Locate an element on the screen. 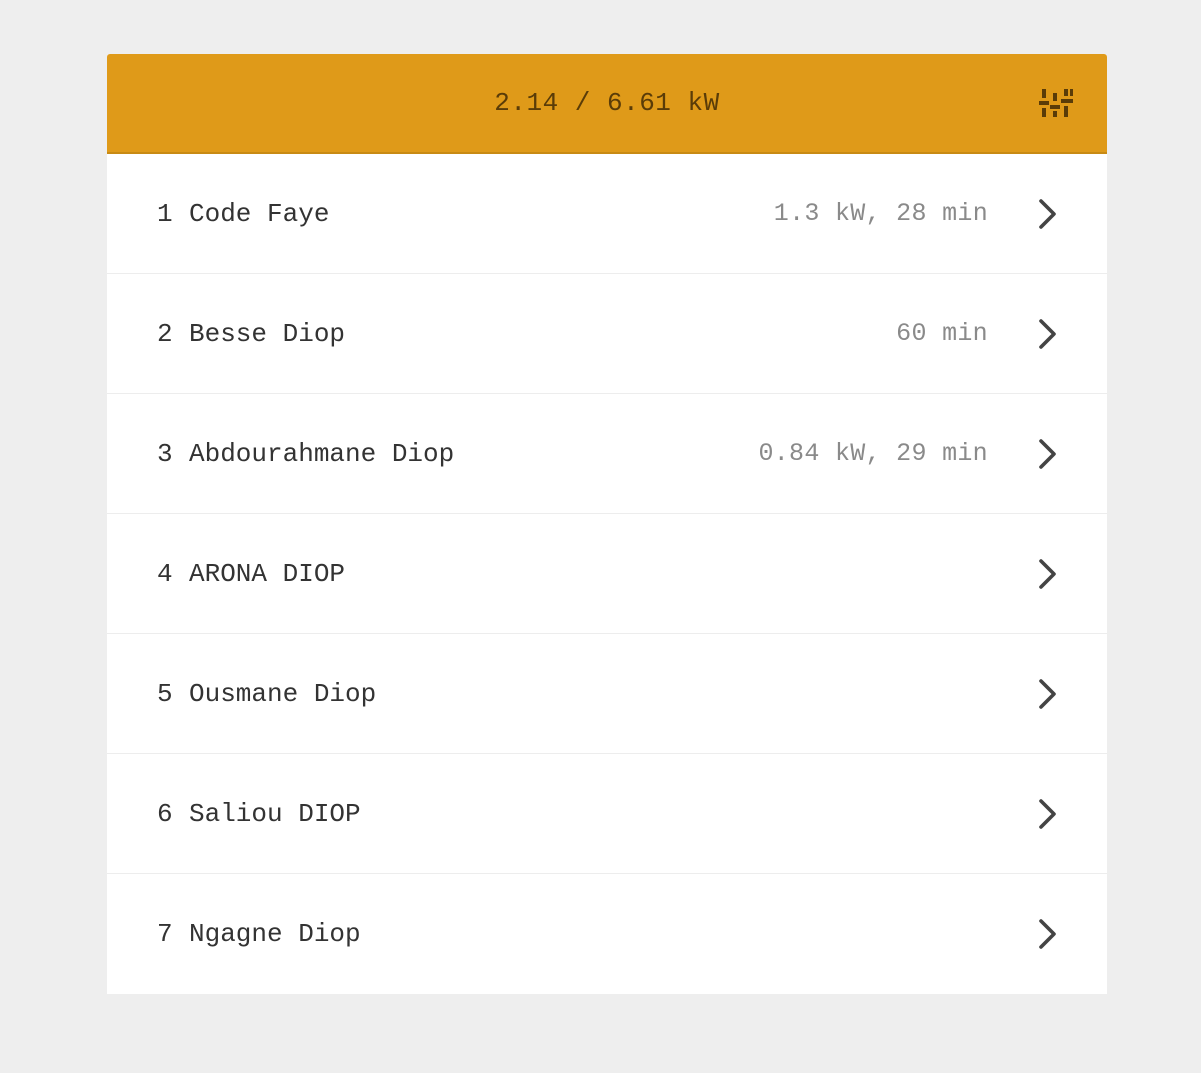 This screenshot has width=1201, height=1073. charger-row-4: 4 ARONA DIOP is located at coordinates (607, 574).